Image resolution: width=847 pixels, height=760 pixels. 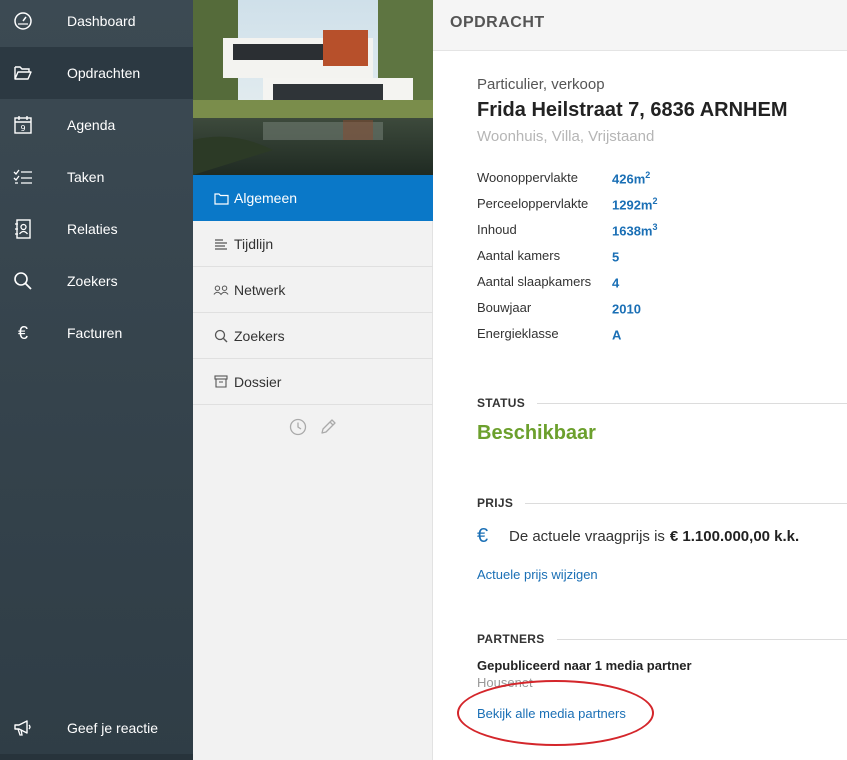 What do you see at coordinates (23, 73) in the screenshot?
I see `folder-open-icon` at bounding box center [23, 73].